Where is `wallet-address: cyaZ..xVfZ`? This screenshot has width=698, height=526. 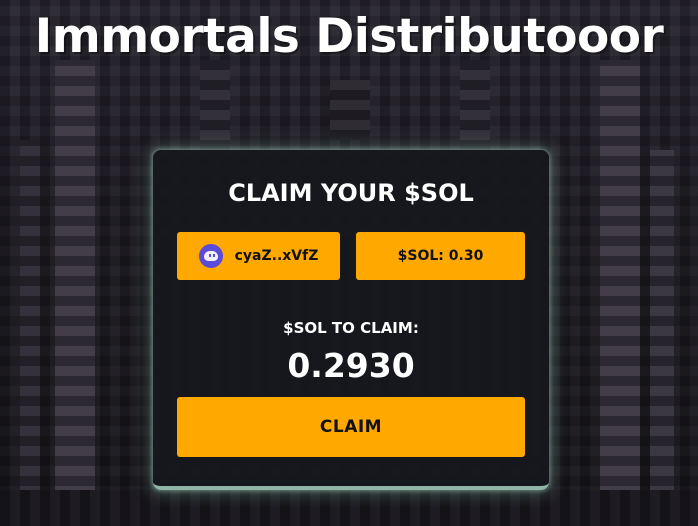 wallet-address: cyaZ..xVfZ is located at coordinates (276, 256).